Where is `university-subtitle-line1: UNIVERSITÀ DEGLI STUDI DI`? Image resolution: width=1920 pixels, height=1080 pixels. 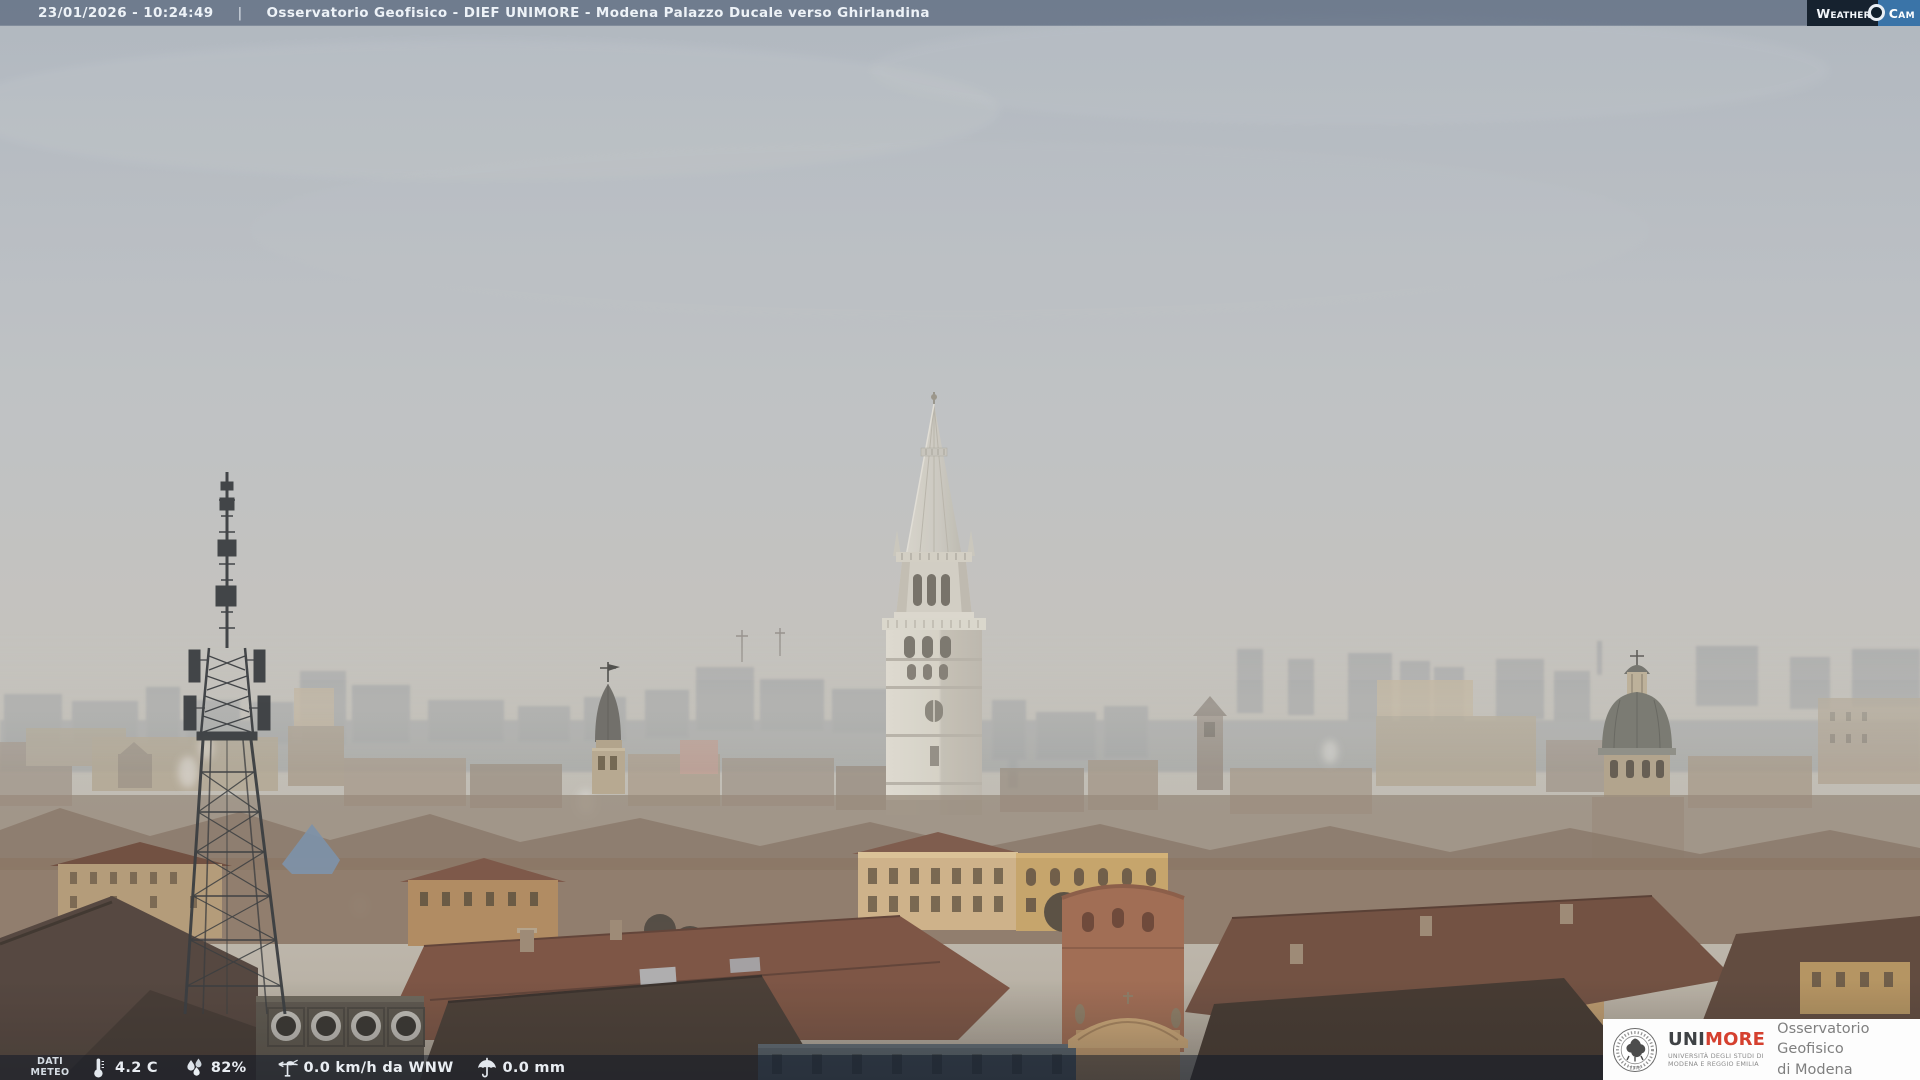 university-subtitle-line1: UNIVERSITÀ DEGLI STUDI DI is located at coordinates (1716, 1055).